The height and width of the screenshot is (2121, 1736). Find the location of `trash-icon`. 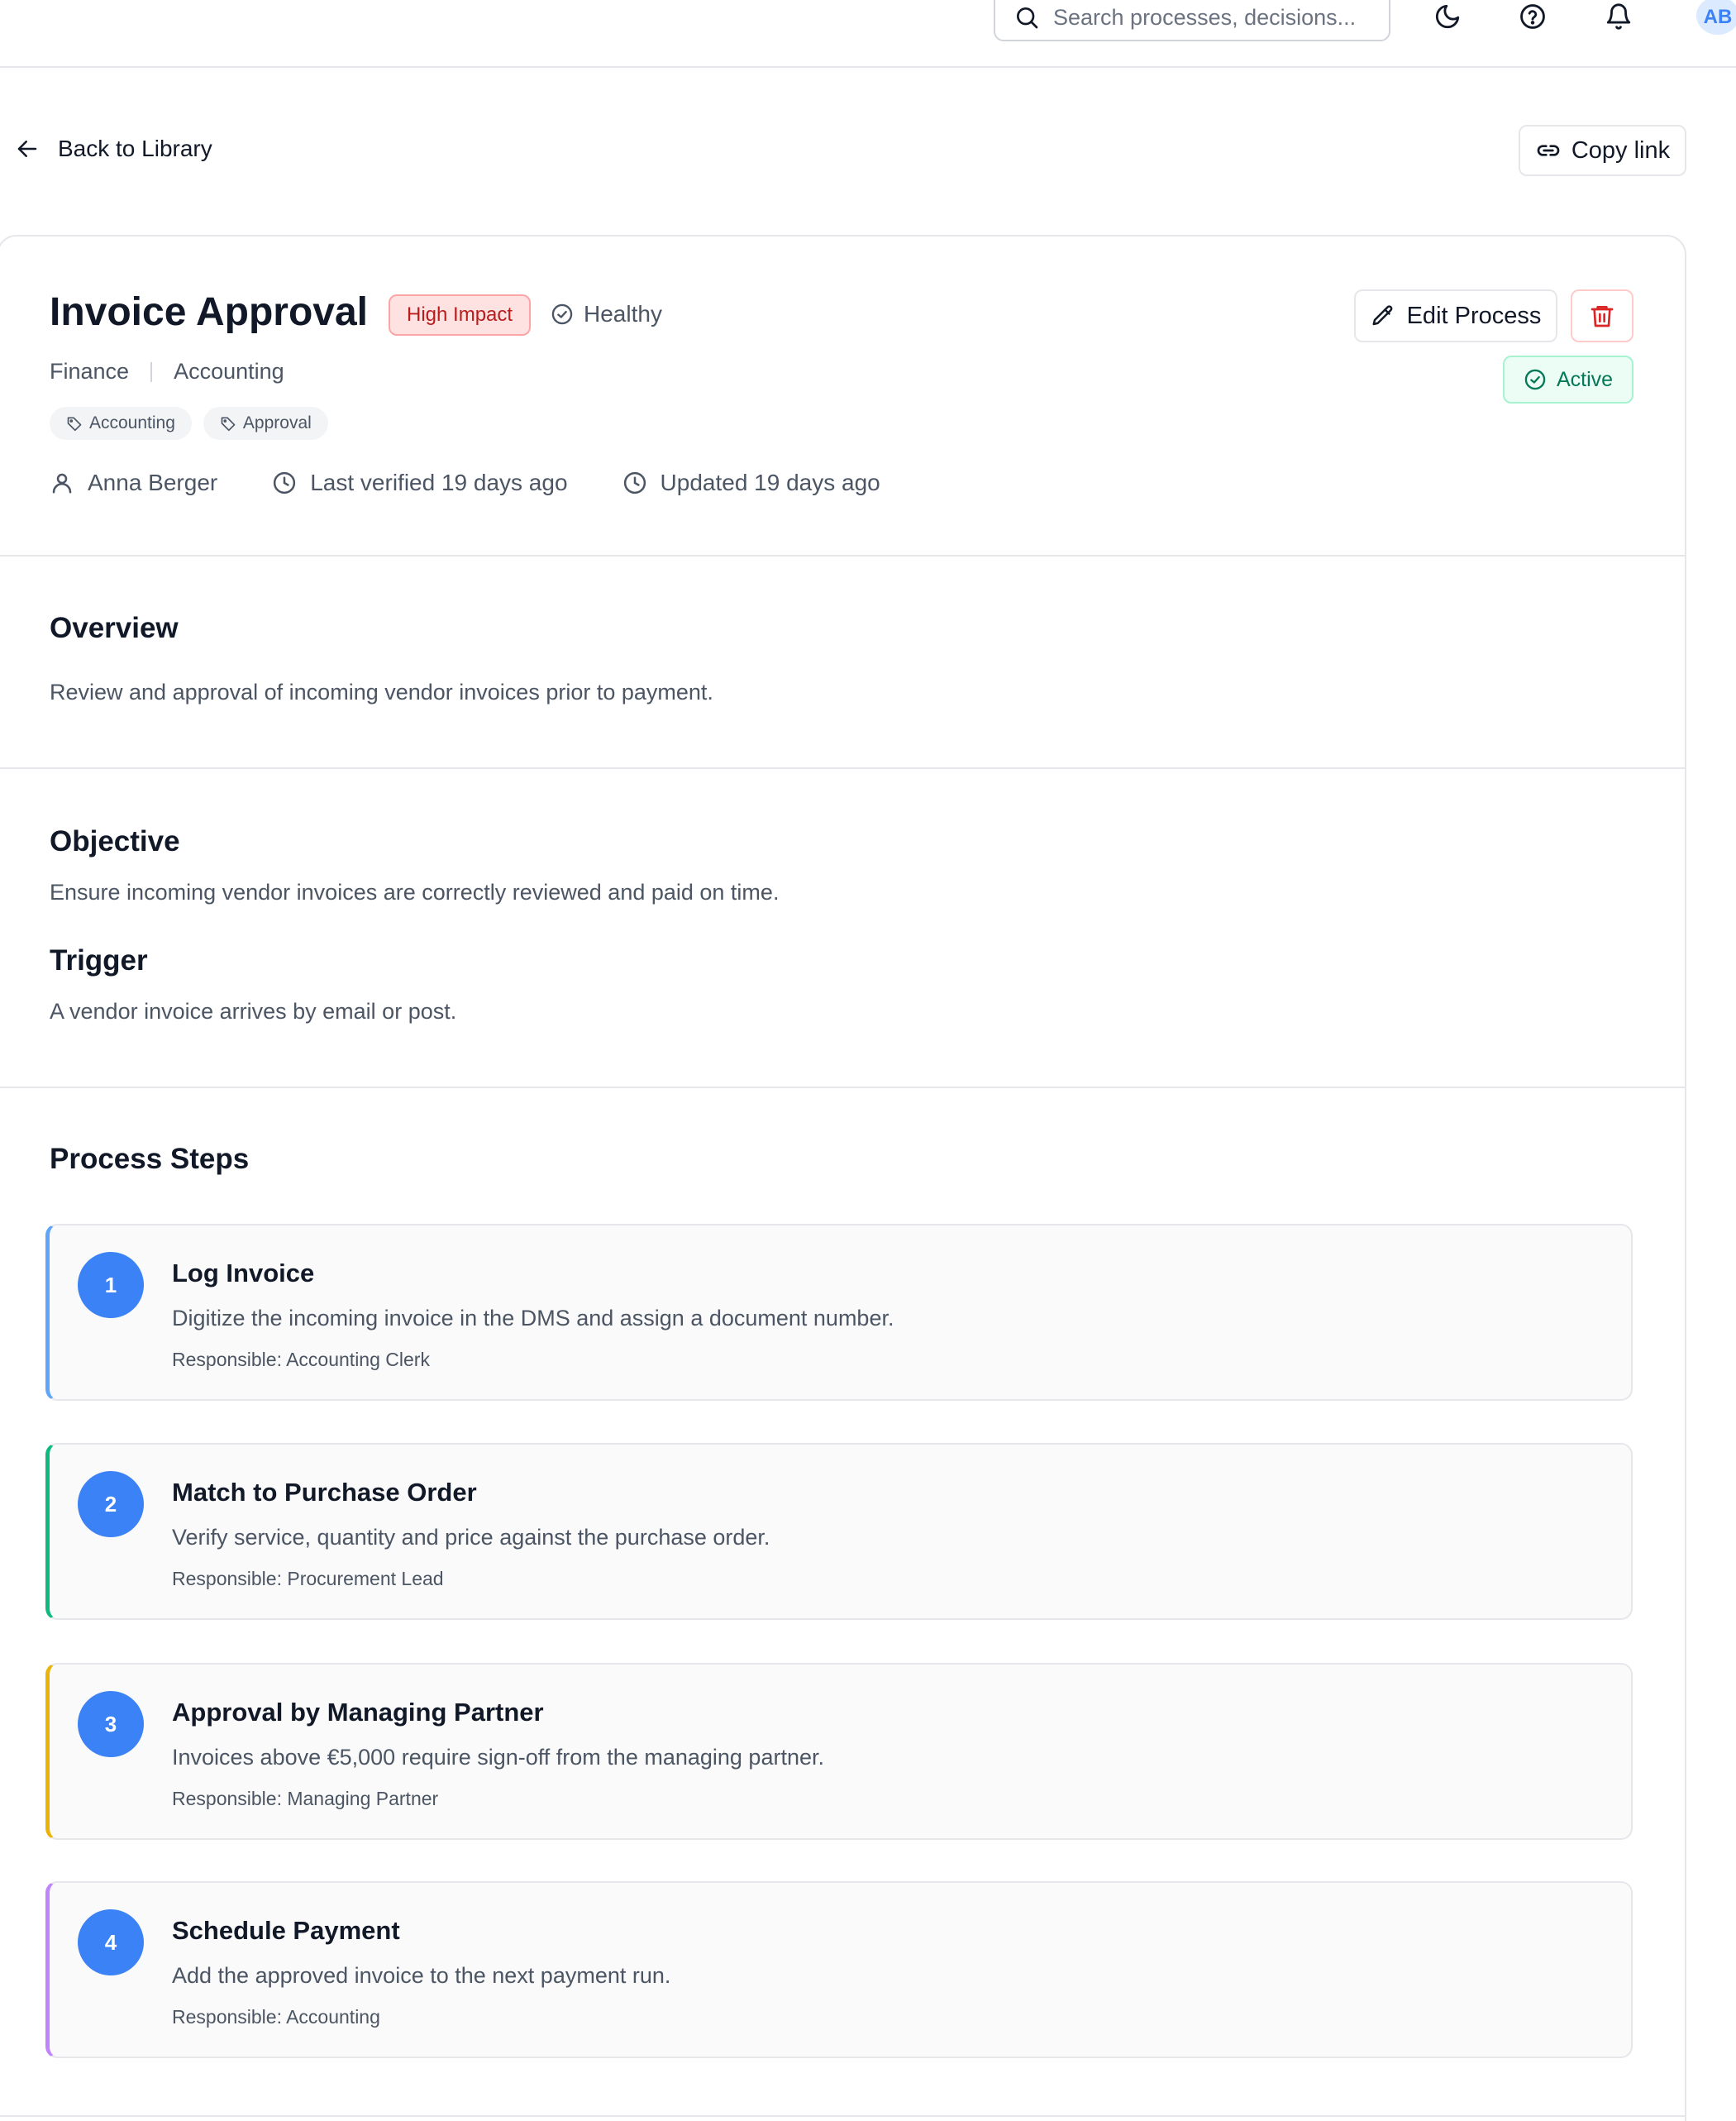

trash-icon is located at coordinates (1602, 316).